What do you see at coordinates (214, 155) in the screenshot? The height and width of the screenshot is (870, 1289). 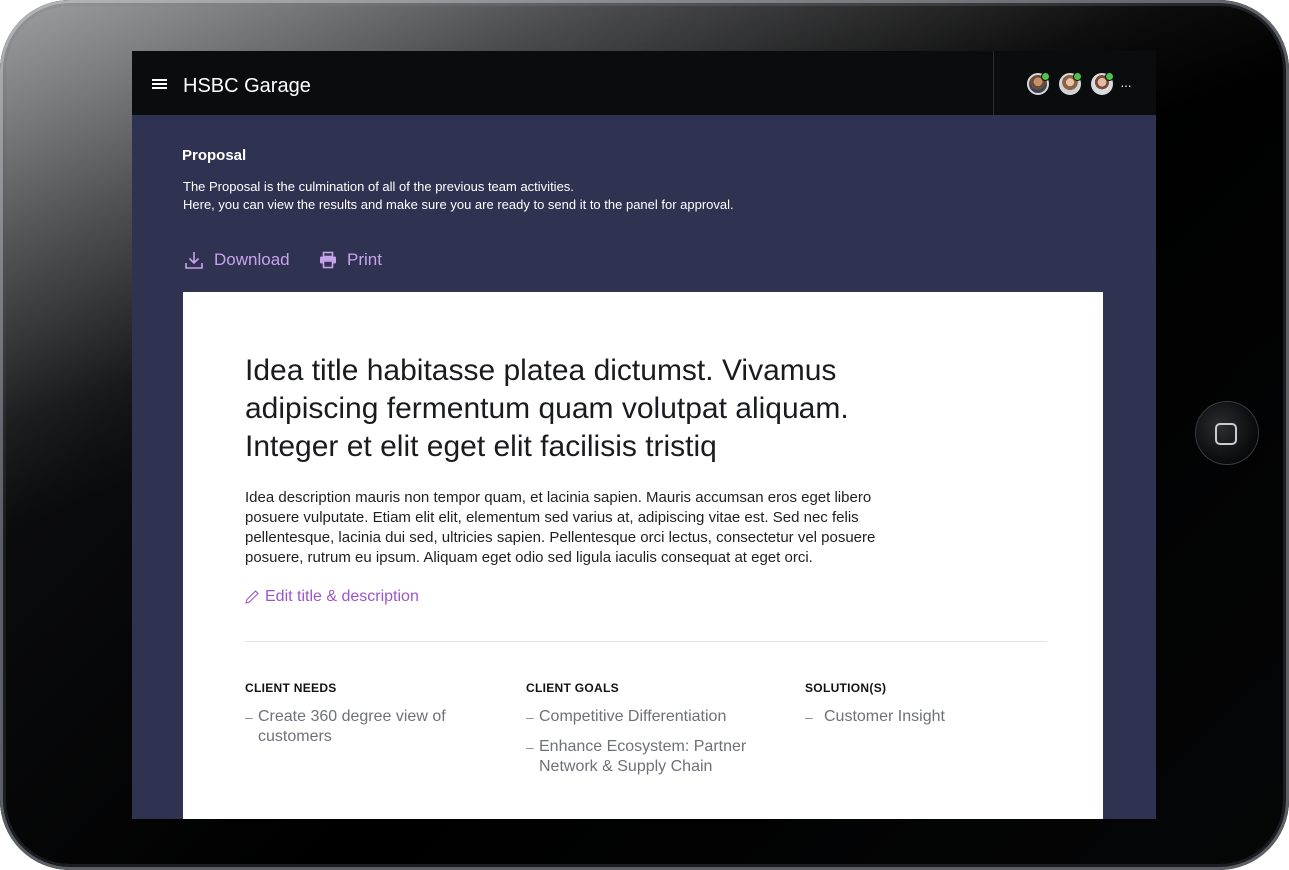 I see `page-title: Proposal` at bounding box center [214, 155].